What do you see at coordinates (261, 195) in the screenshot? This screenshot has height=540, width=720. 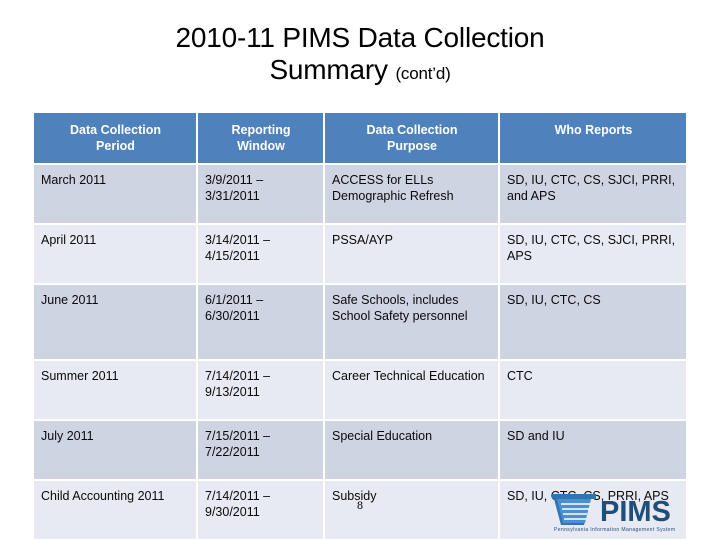 I see `cell-window: 3/9/2011 – 3/31/2011` at bounding box center [261, 195].